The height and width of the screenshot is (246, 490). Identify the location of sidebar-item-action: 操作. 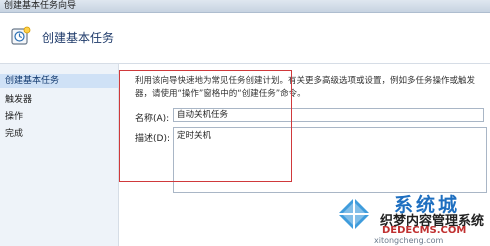
(59, 117).